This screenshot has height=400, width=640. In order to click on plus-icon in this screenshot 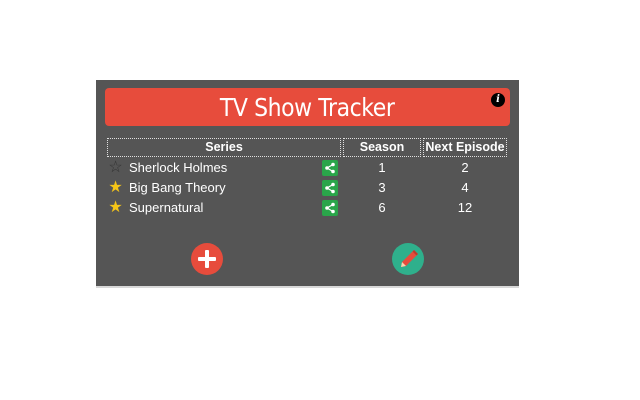, I will do `click(207, 259)`.